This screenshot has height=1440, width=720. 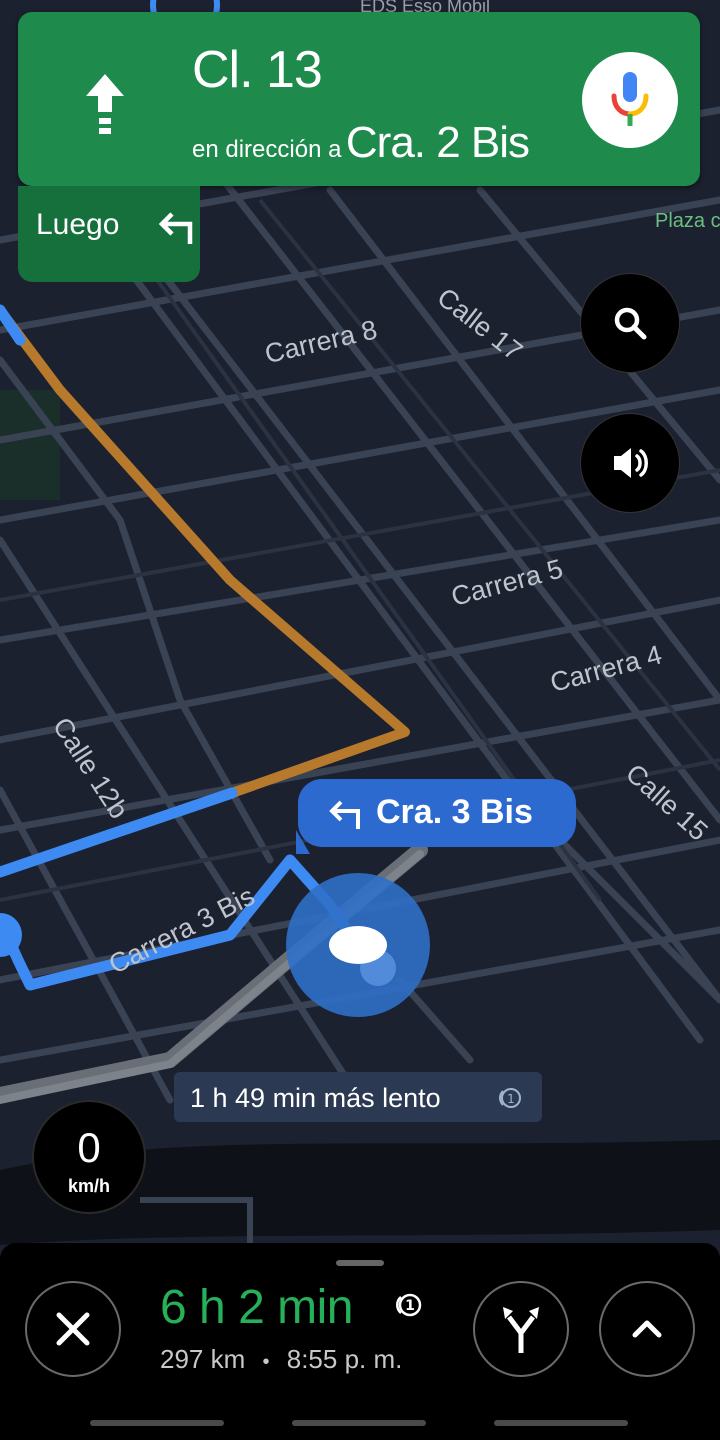 I want to click on exit-navigation-button, so click(x=73, y=1329).